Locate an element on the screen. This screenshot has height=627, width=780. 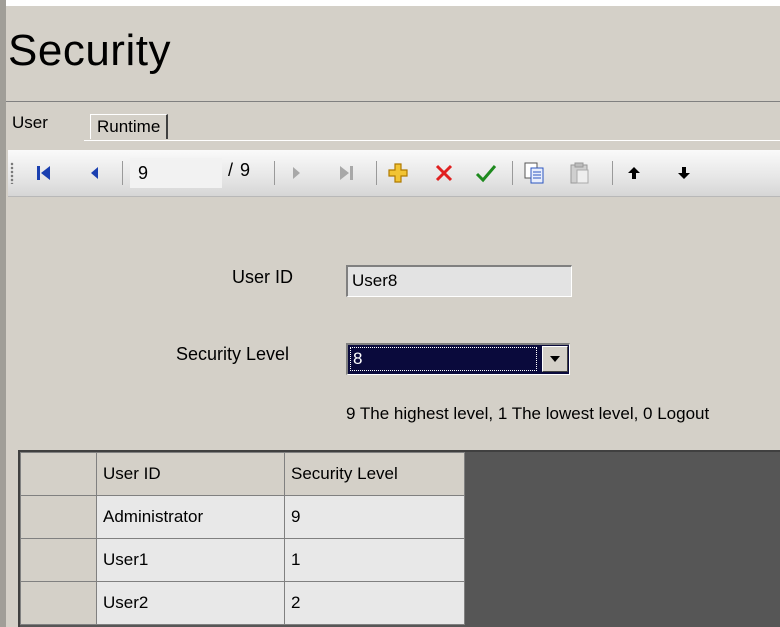
add-icon is located at coordinates (398, 173).